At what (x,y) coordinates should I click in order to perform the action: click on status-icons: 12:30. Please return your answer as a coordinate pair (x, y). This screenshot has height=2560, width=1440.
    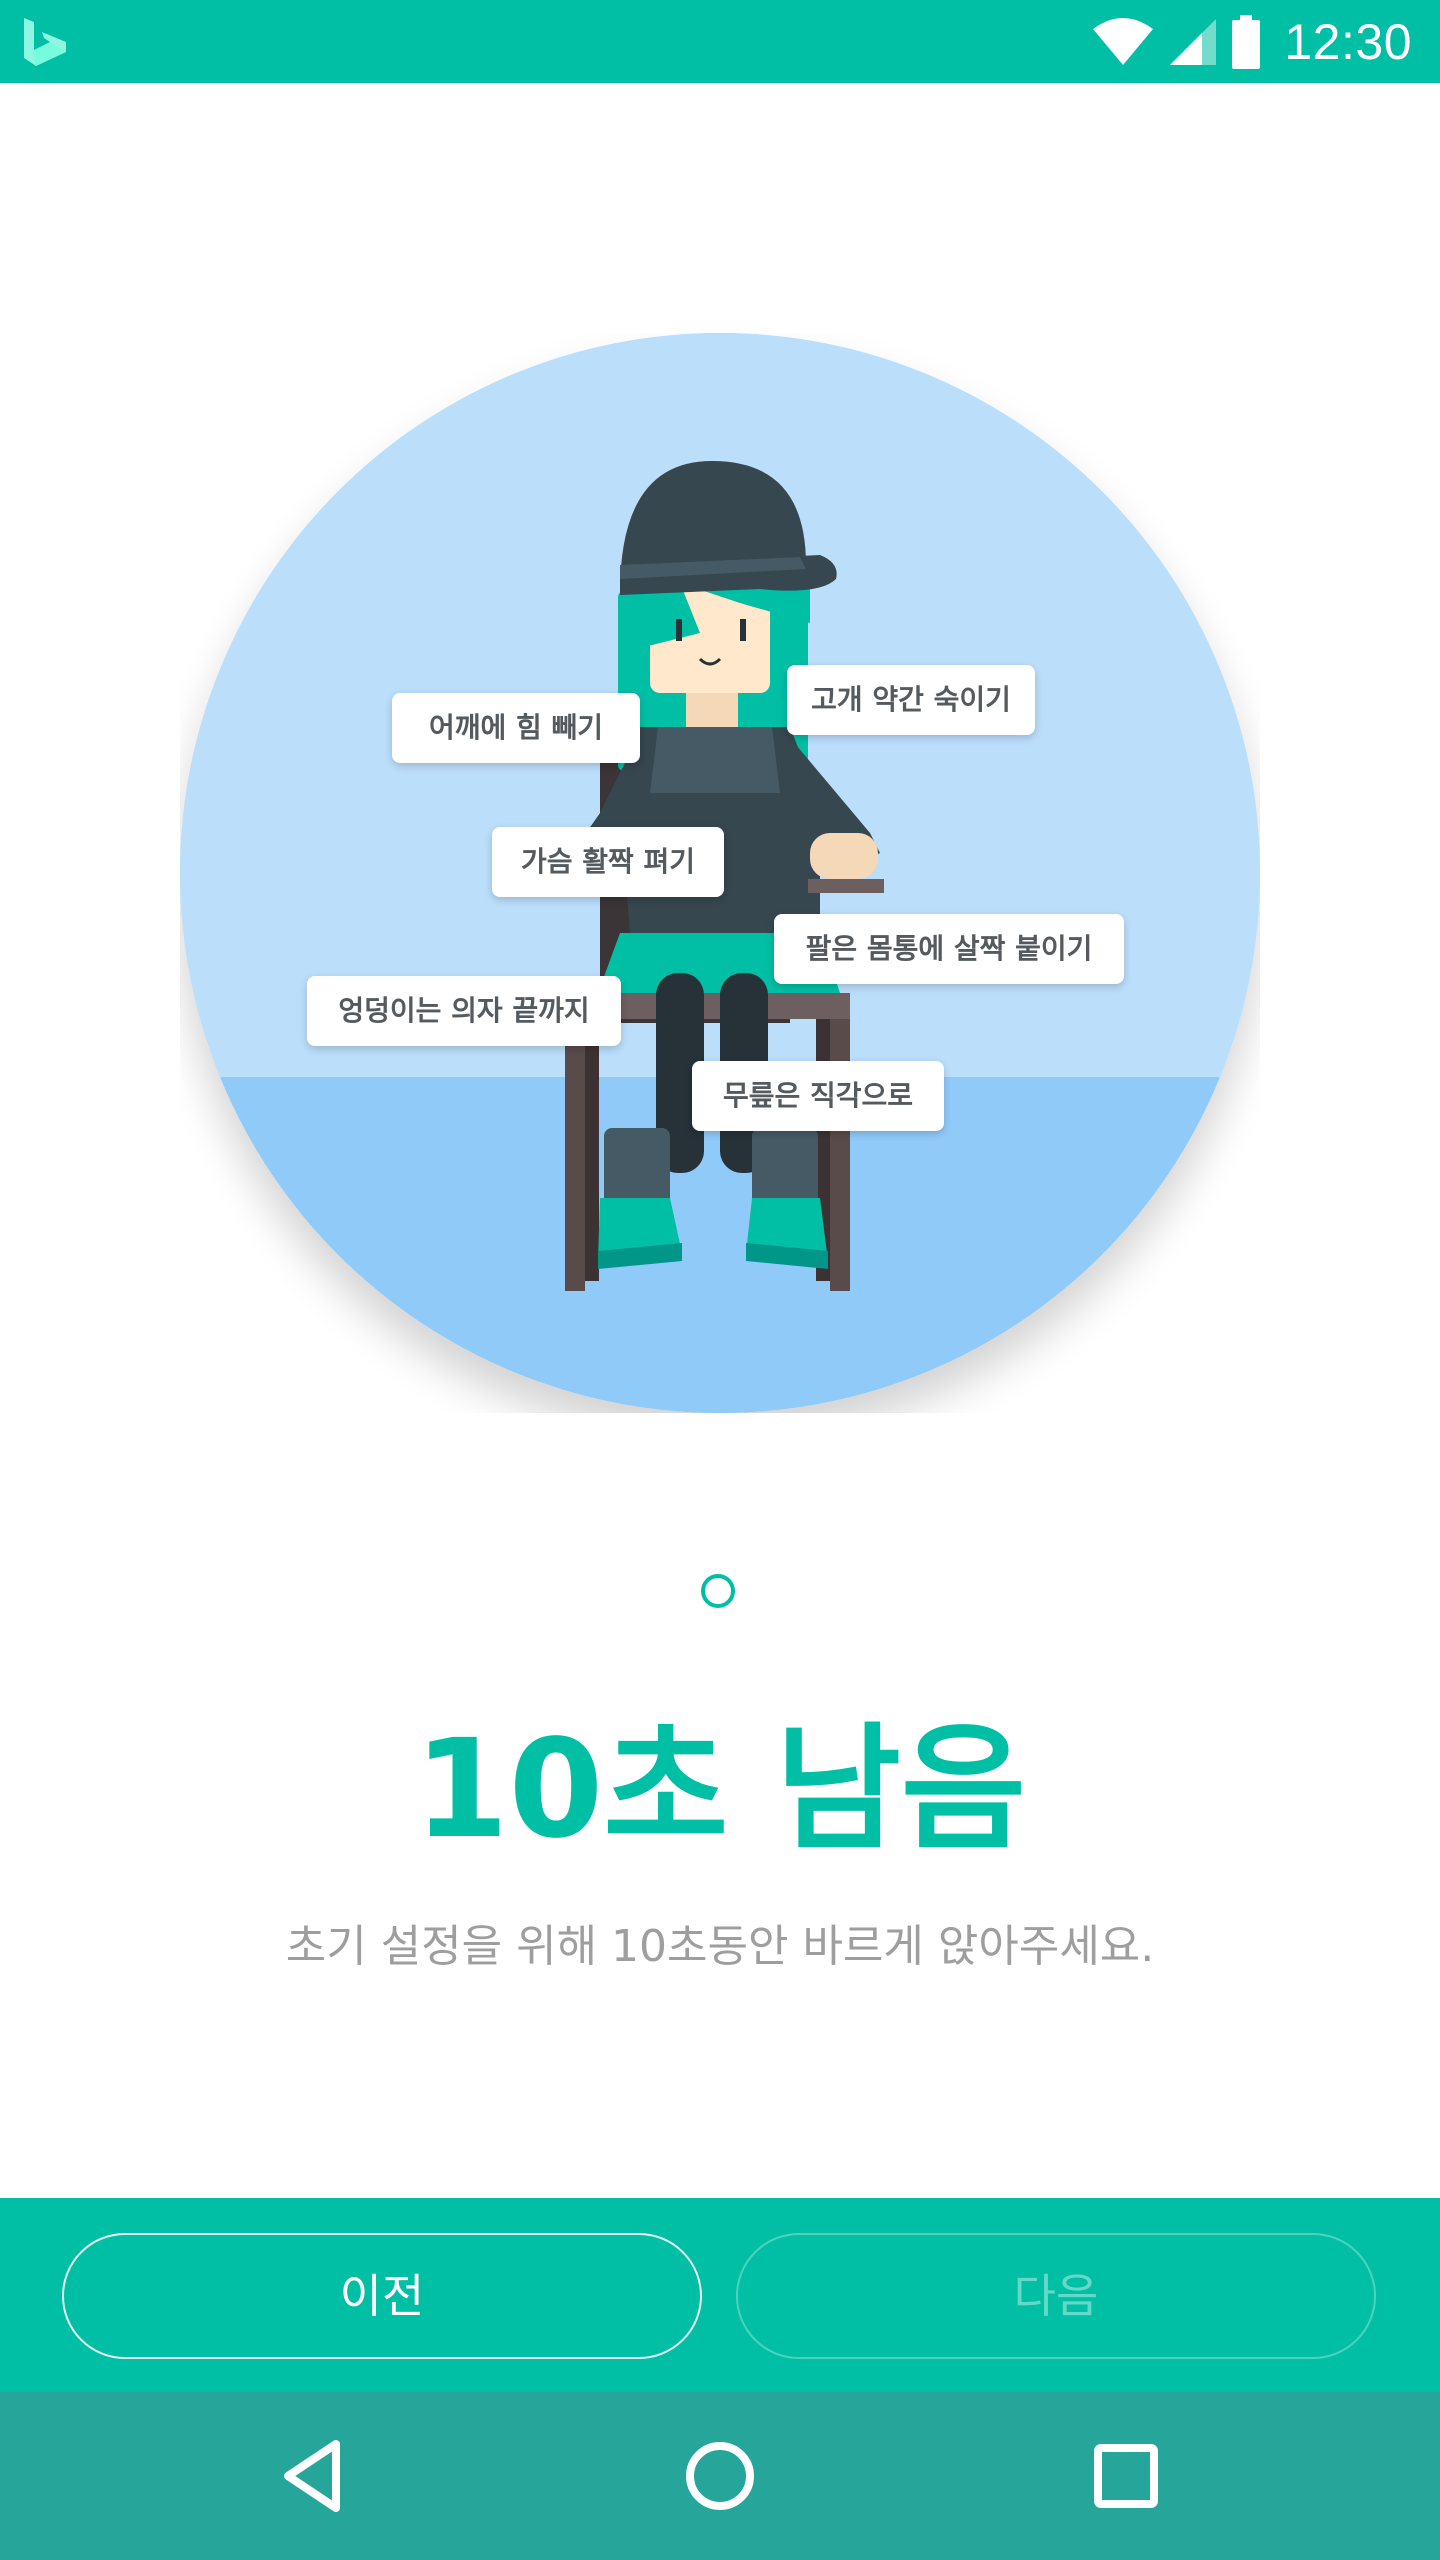
    Looking at the image, I should click on (1252, 42).